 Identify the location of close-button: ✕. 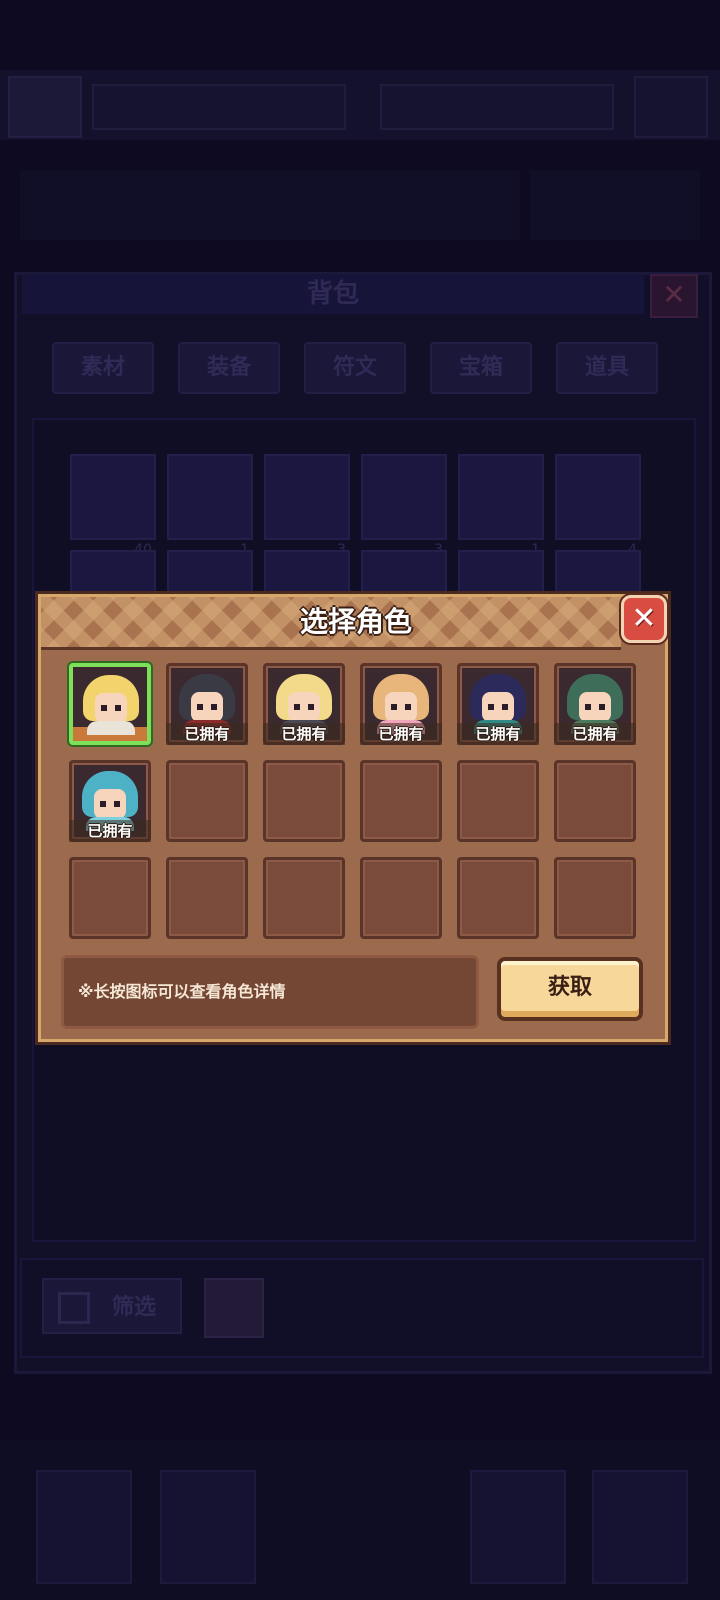
(644, 619).